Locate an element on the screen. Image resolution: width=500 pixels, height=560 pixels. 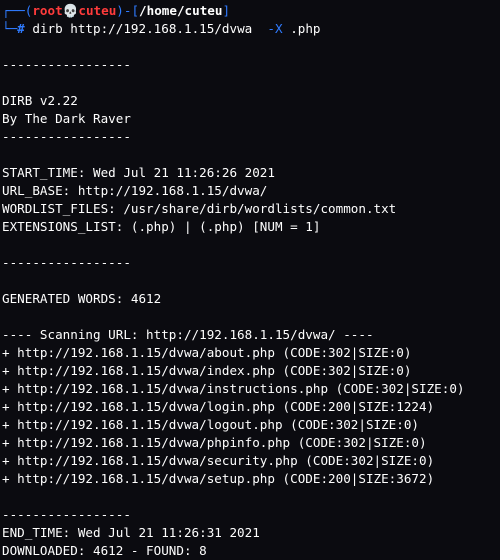
prompt-box-mid: )-[ is located at coordinates (128, 10).